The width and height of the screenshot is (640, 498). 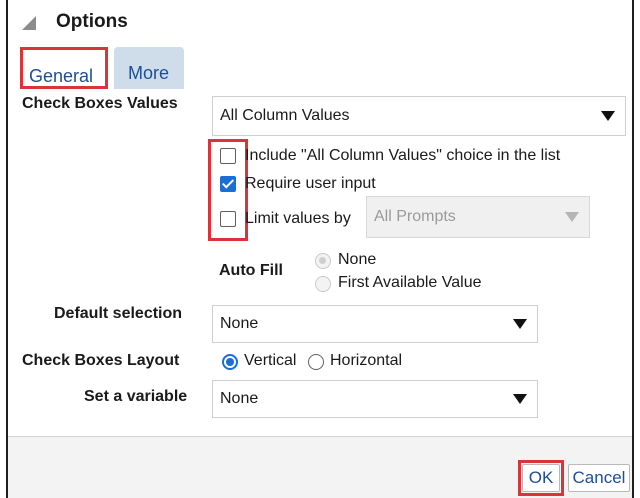 I want to click on layout-label: Check Boxes Layout, so click(x=101, y=360).